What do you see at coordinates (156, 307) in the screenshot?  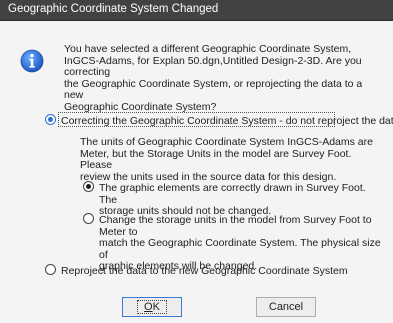 I see `ok-label-rest: K` at bounding box center [156, 307].